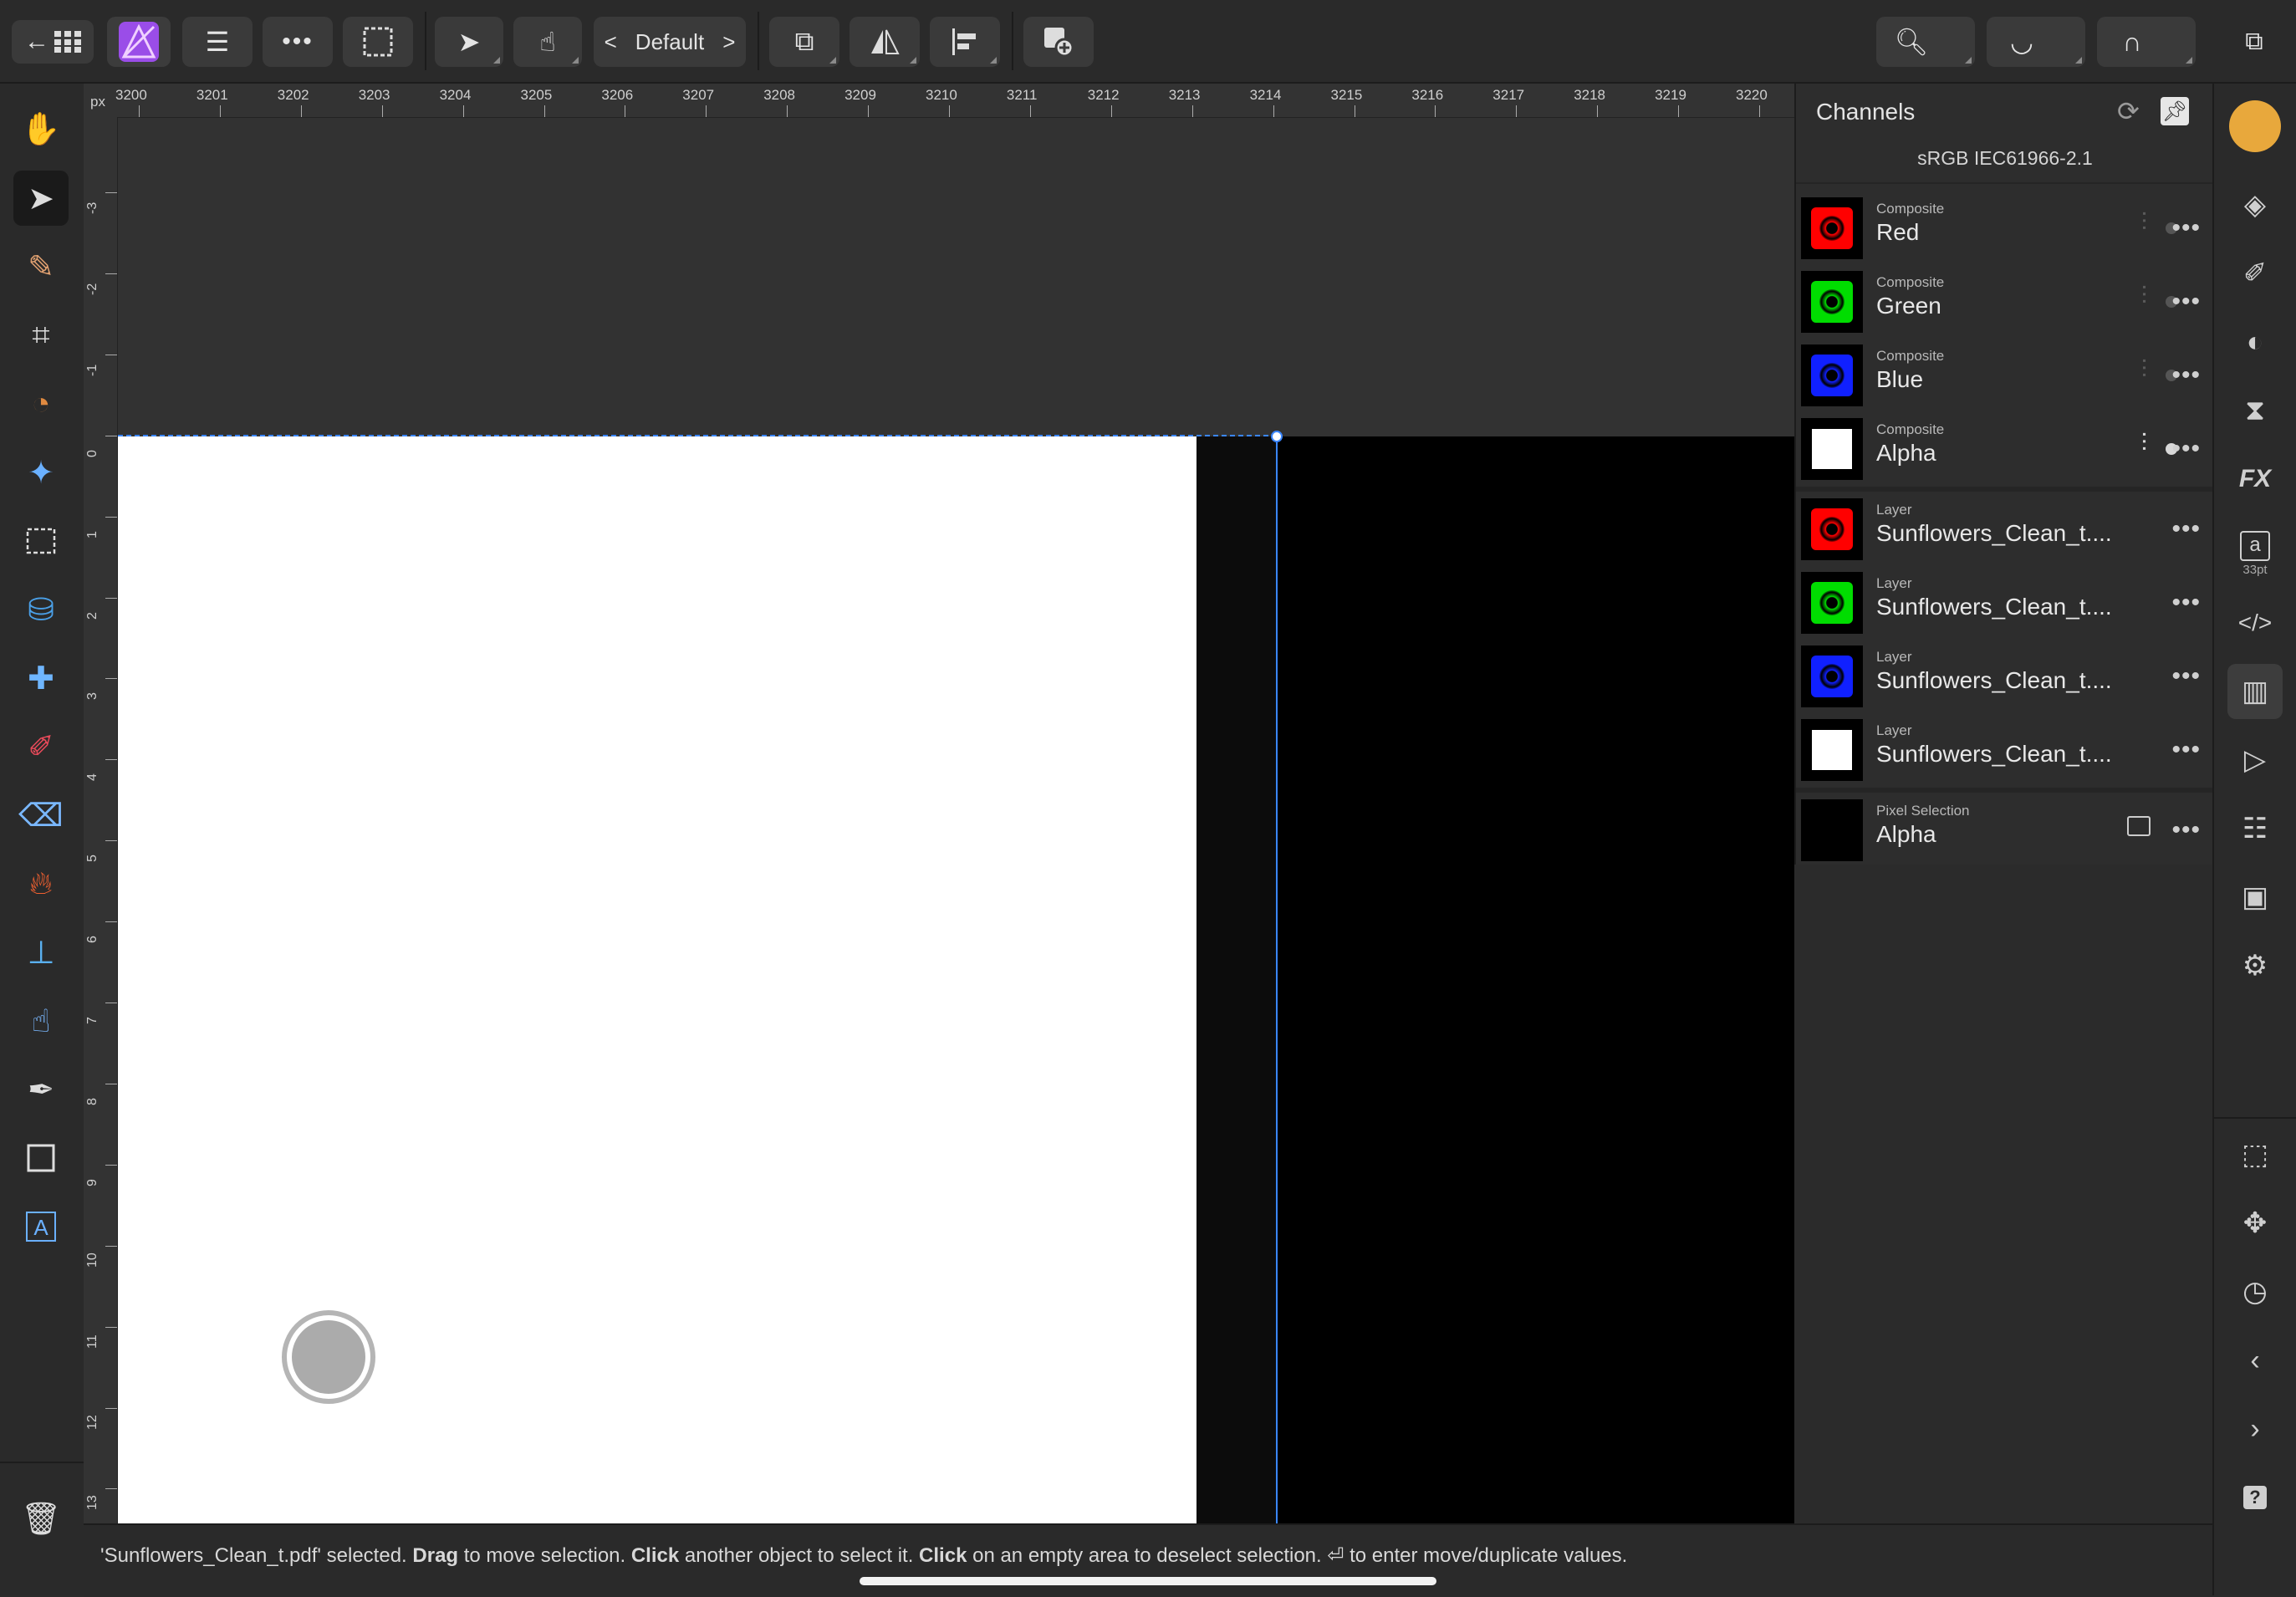  Describe the element at coordinates (2255, 897) in the screenshot. I see `navigator-studio-button: ▣` at that location.